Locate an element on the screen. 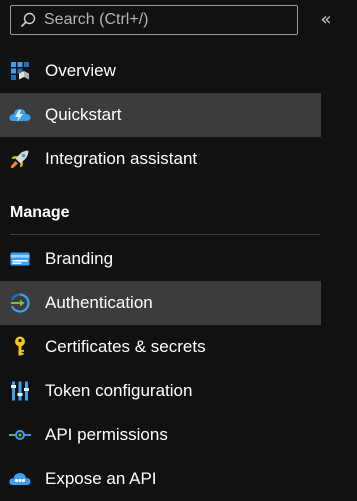  nav-label-overview: Overview is located at coordinates (80, 70).